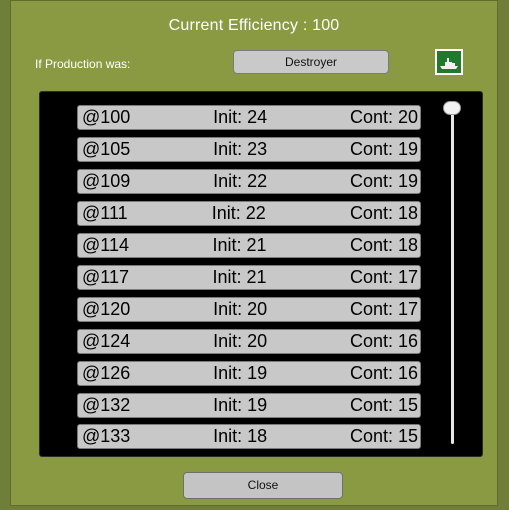 Image resolution: width=509 pixels, height=510 pixels. I want to click on efficiency-value: @124, so click(106, 341).